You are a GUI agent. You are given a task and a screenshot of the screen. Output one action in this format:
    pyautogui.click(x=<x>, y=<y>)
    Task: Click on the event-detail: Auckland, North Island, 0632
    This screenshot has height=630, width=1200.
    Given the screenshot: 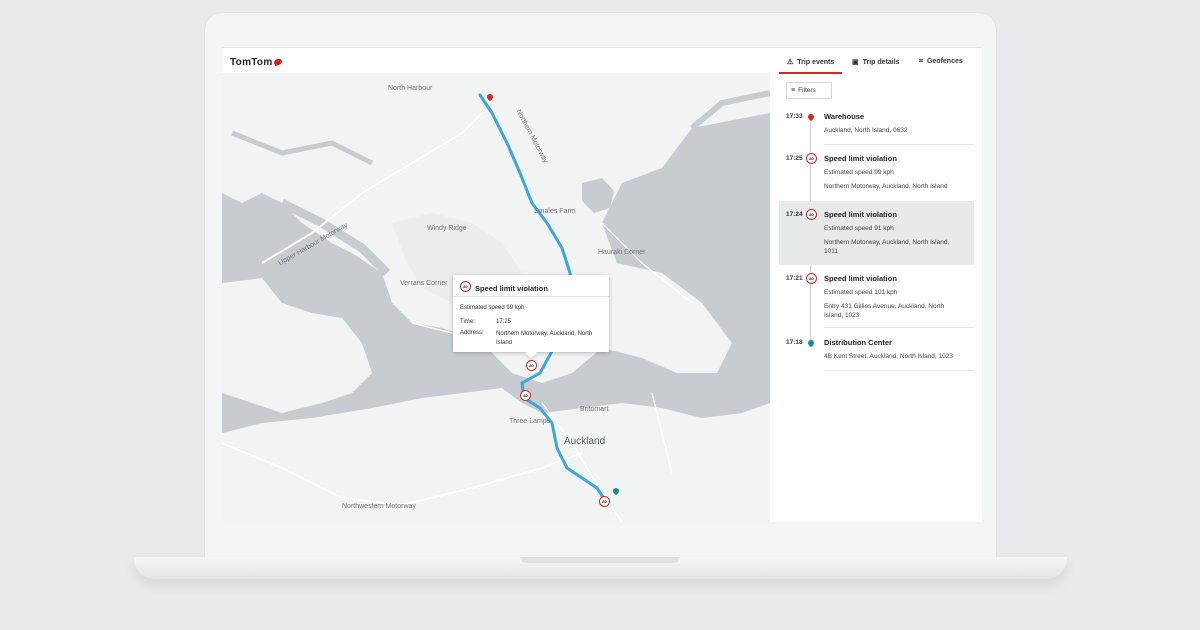 What is the action you would take?
    pyautogui.click(x=866, y=130)
    